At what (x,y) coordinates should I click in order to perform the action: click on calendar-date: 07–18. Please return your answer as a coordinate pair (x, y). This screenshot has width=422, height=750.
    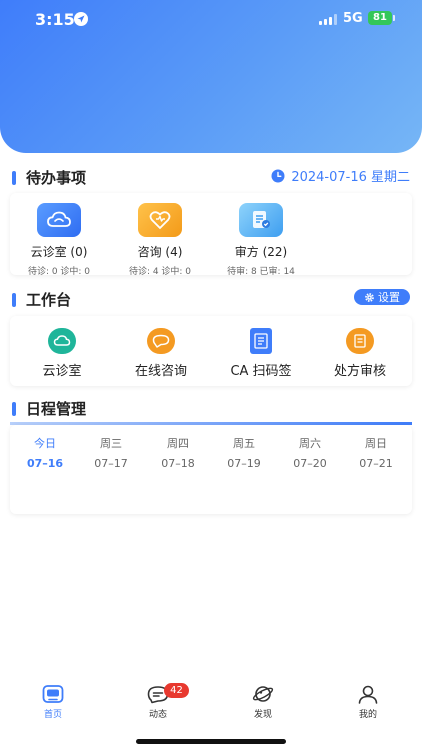
    Looking at the image, I should click on (178, 463).